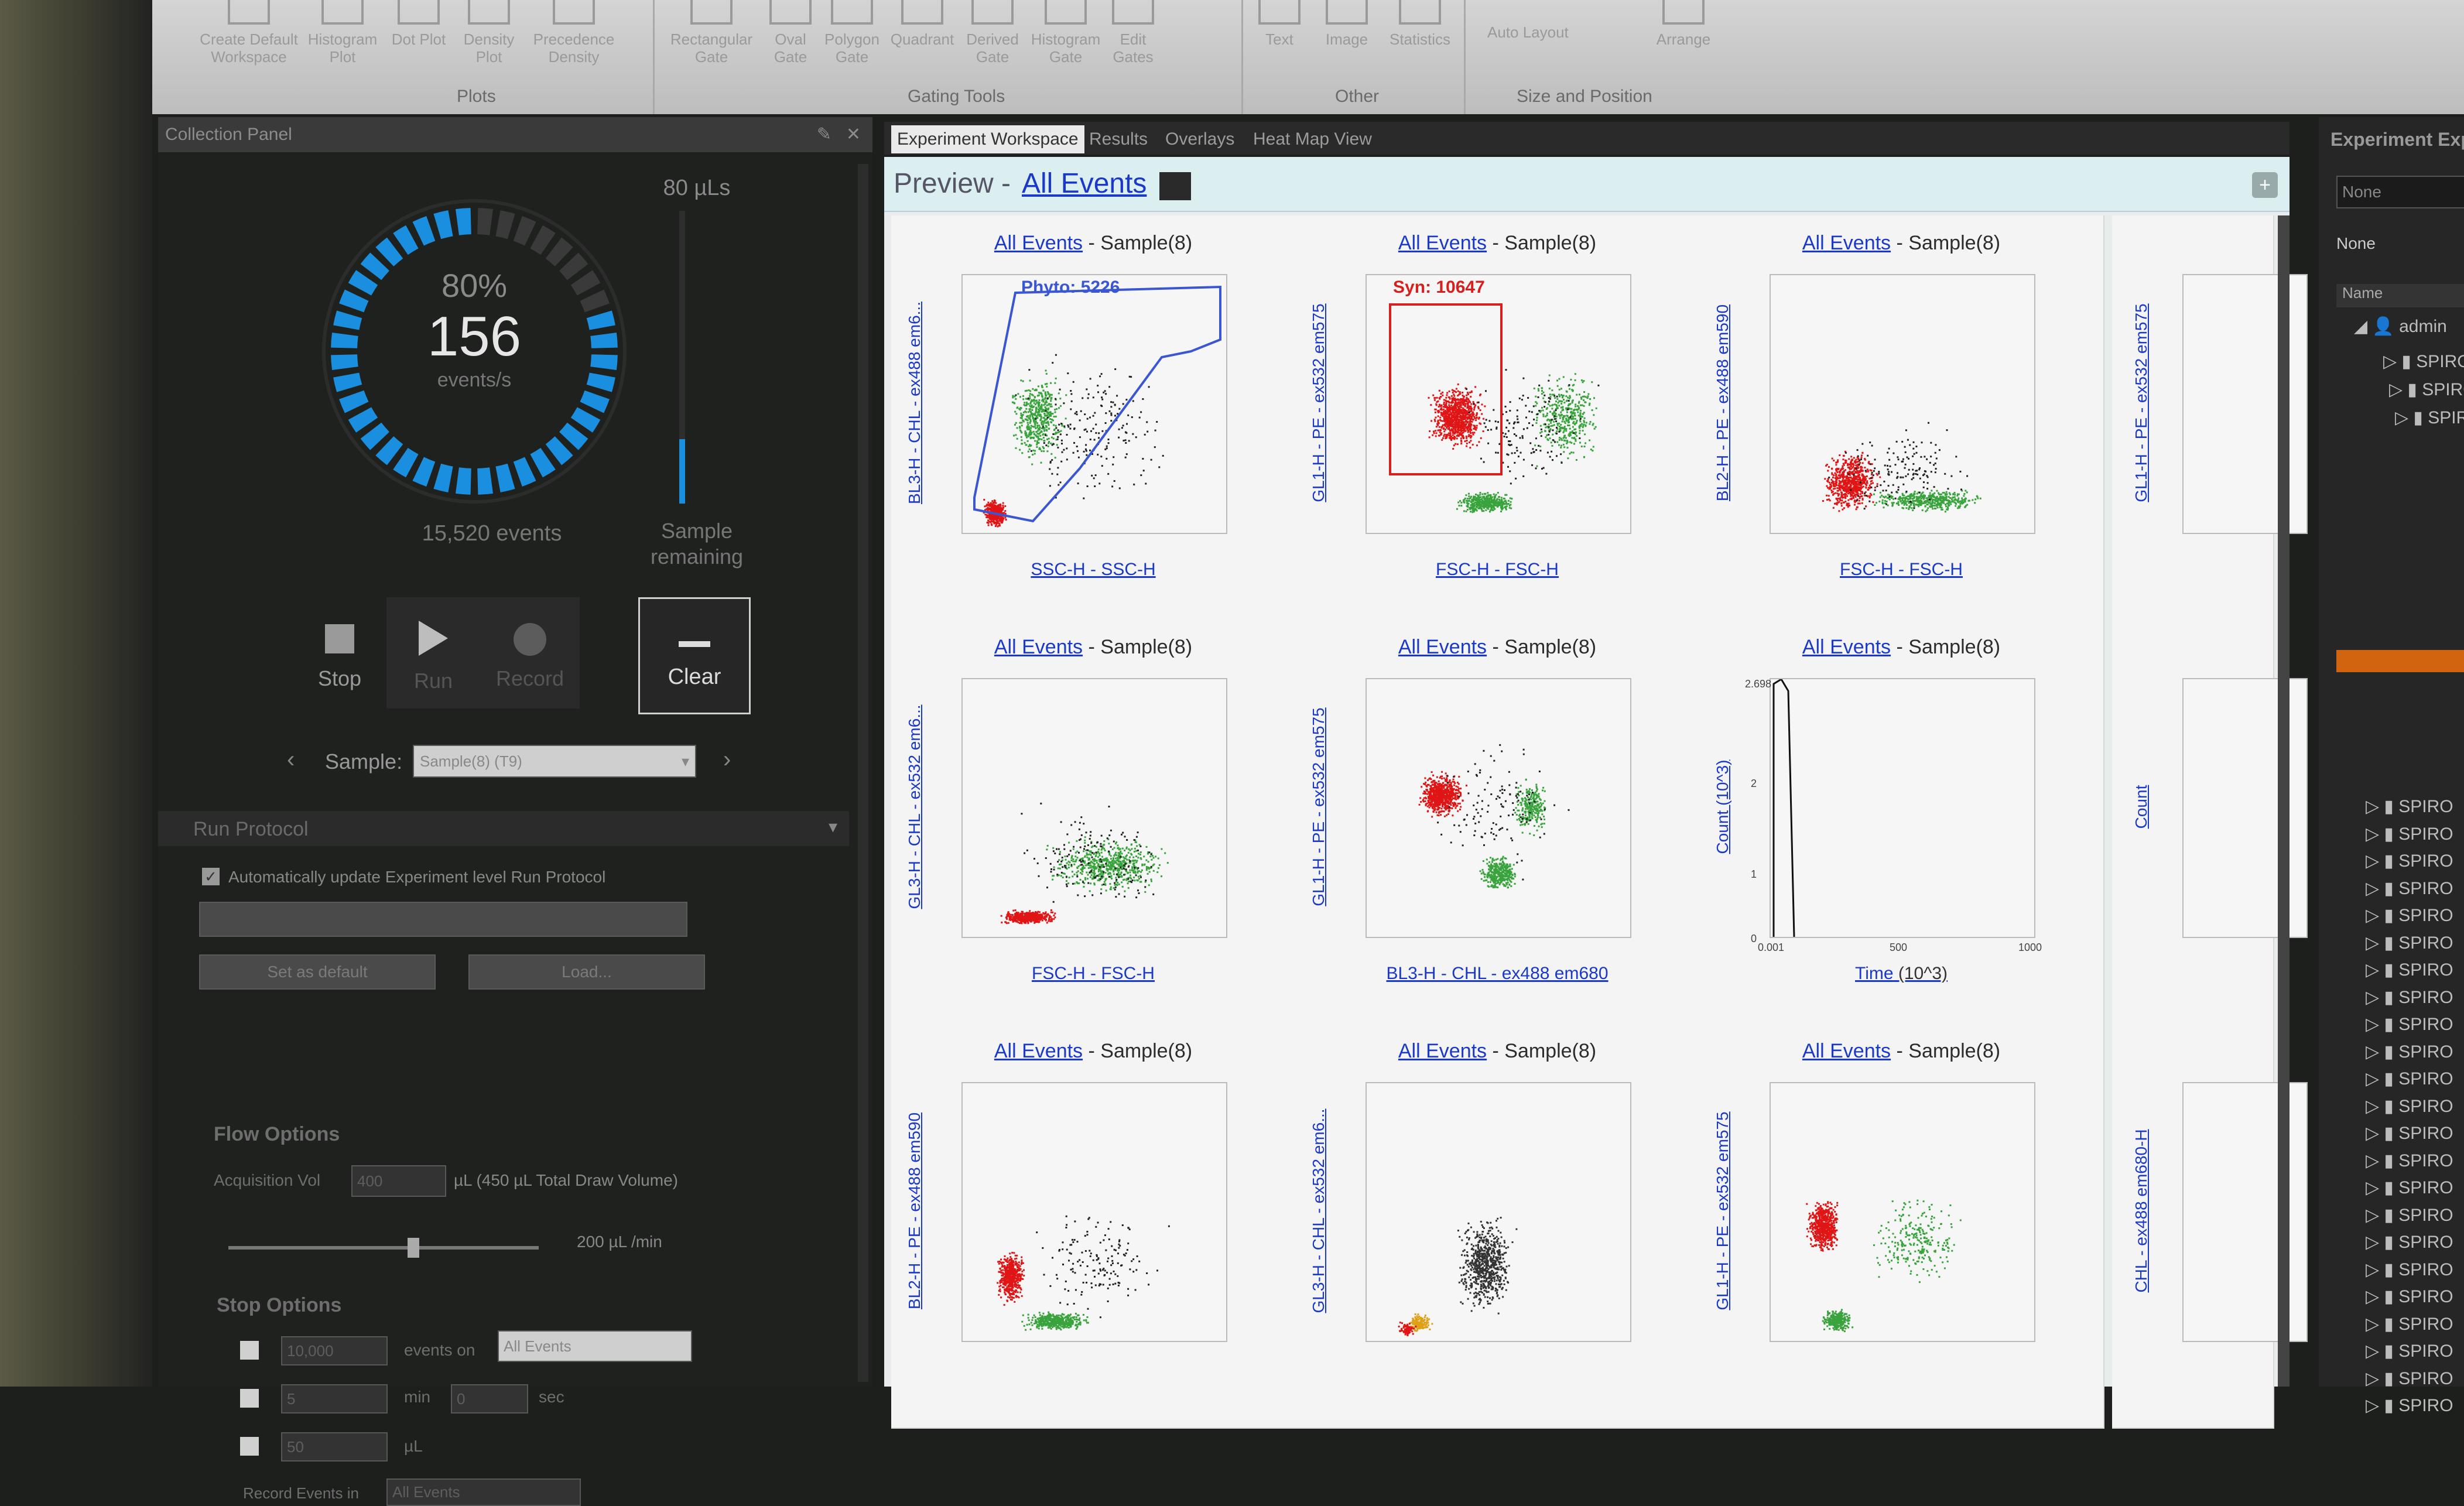 This screenshot has width=2464, height=1506. Describe the element at coordinates (505, 477) in the screenshot. I see `gauge-segment` at that location.